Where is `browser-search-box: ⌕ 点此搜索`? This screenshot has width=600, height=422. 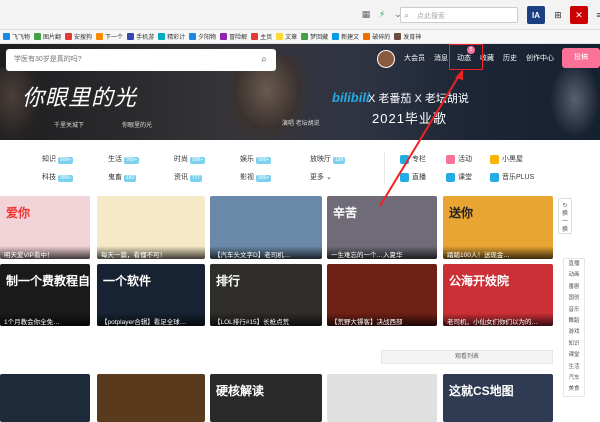
browser-search-box: ⌕ 点此搜索 is located at coordinates (459, 15).